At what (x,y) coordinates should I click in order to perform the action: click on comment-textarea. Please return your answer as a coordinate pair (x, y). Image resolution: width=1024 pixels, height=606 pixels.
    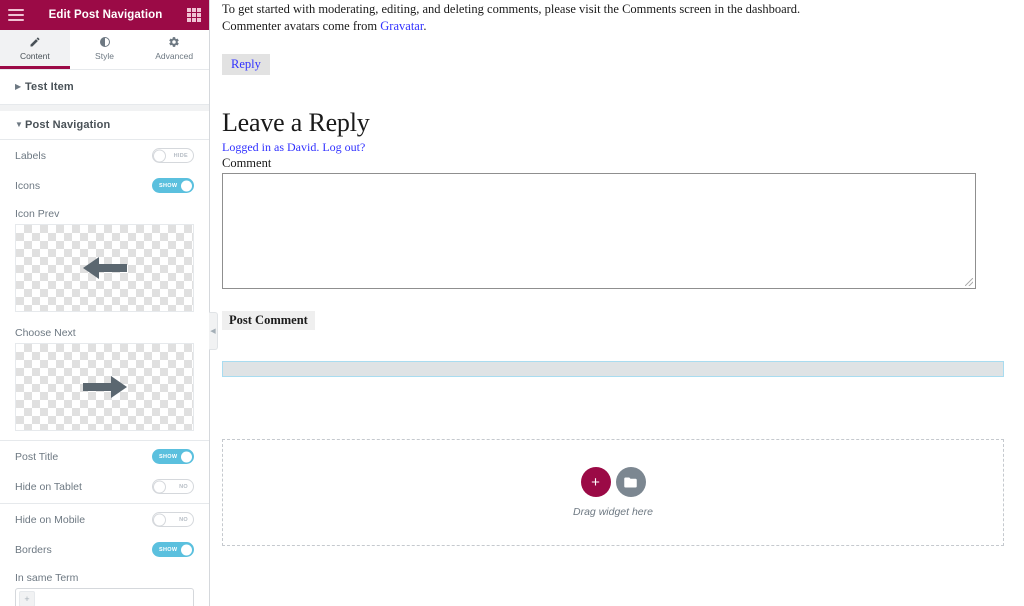
    Looking at the image, I should click on (599, 230).